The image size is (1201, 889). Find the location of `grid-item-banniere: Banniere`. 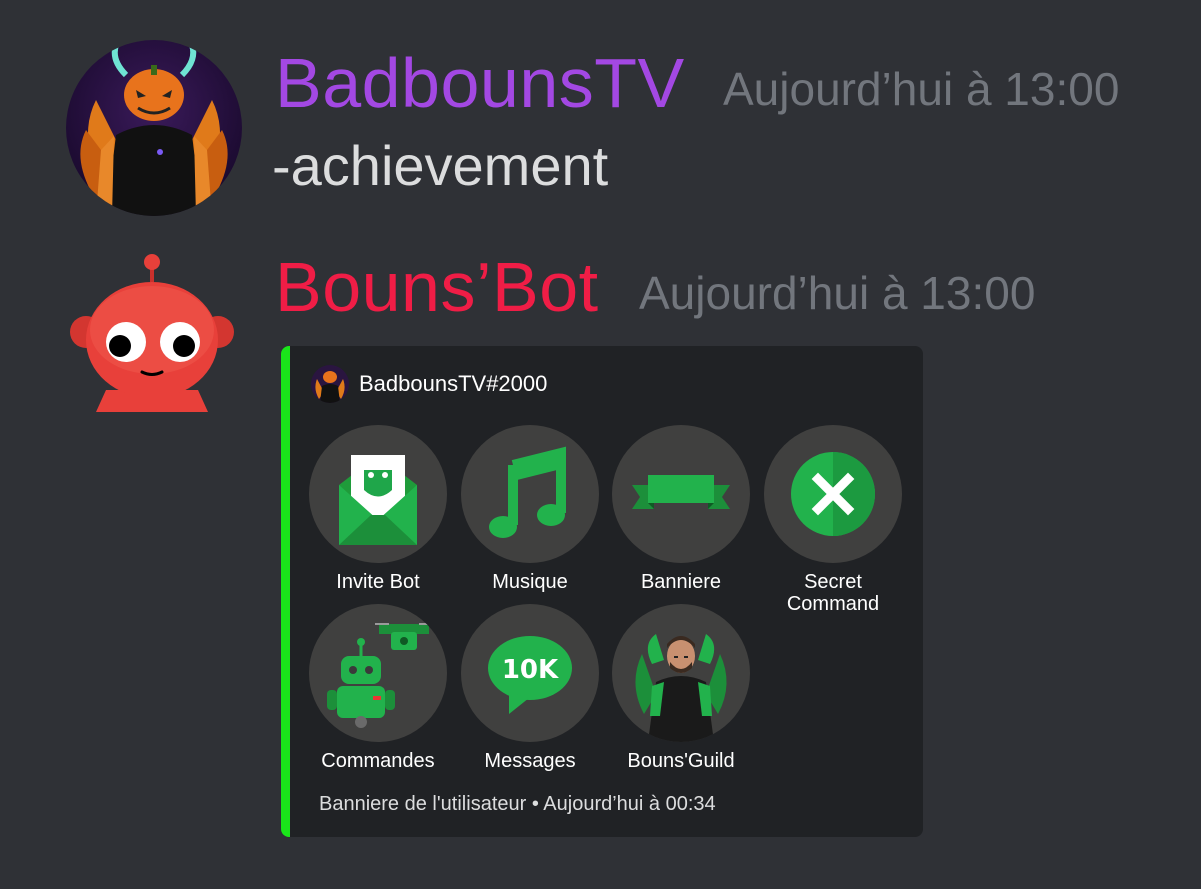

grid-item-banniere: Banniere is located at coordinates (681, 509).